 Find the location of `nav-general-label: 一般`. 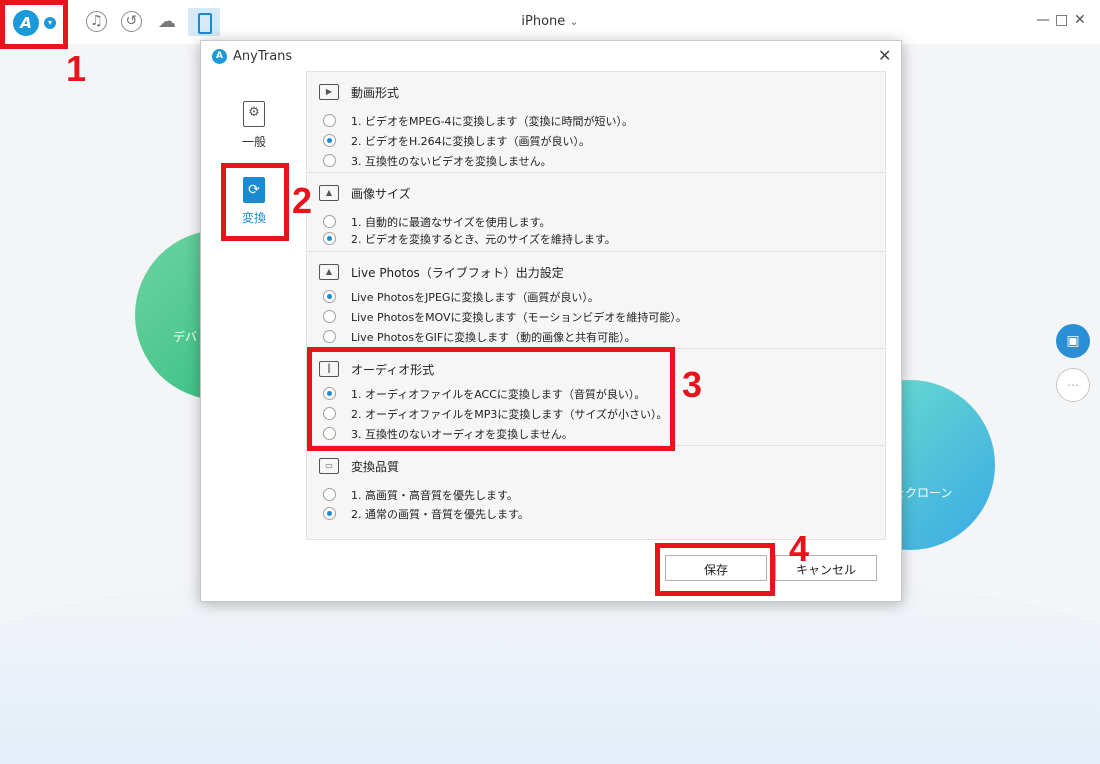

nav-general-label: 一般 is located at coordinates (253, 142).